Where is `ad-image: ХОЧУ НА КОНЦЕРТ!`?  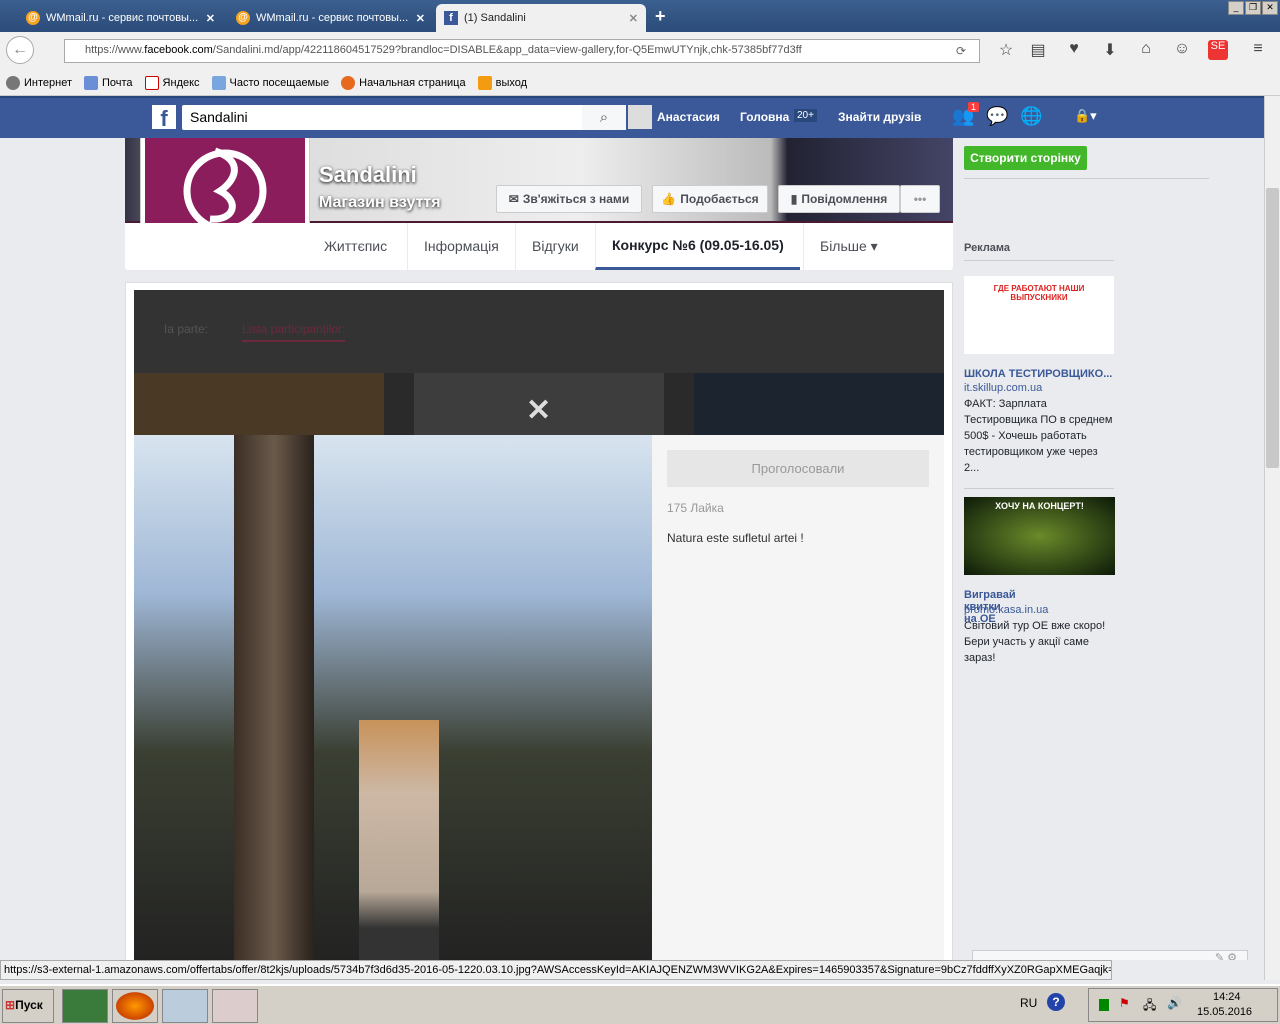
ad-image: ХОЧУ НА КОНЦЕРТ! is located at coordinates (1039, 536).